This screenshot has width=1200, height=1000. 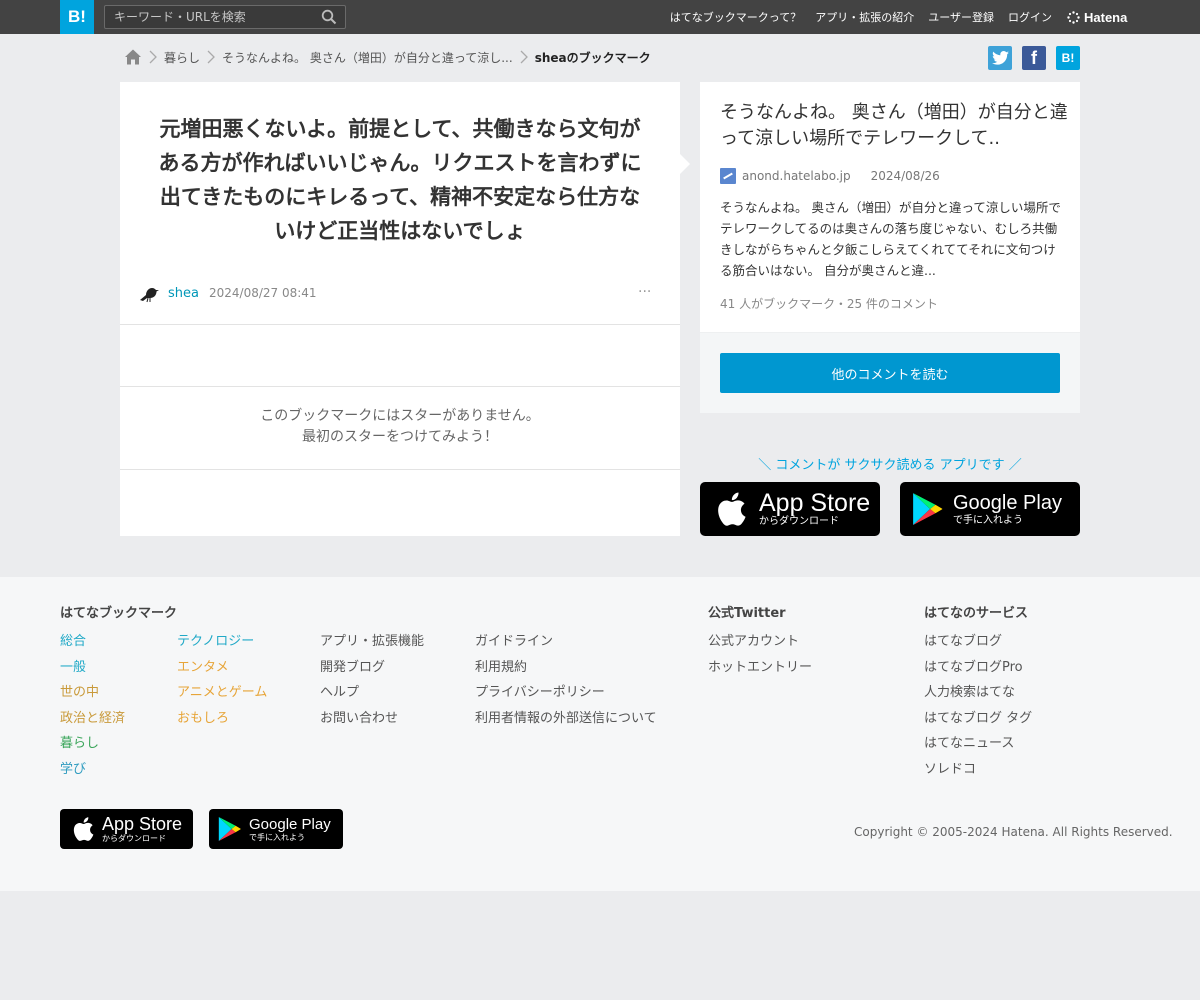 I want to click on read-other-comments-button: 他のコメントを読む, so click(x=890, y=373).